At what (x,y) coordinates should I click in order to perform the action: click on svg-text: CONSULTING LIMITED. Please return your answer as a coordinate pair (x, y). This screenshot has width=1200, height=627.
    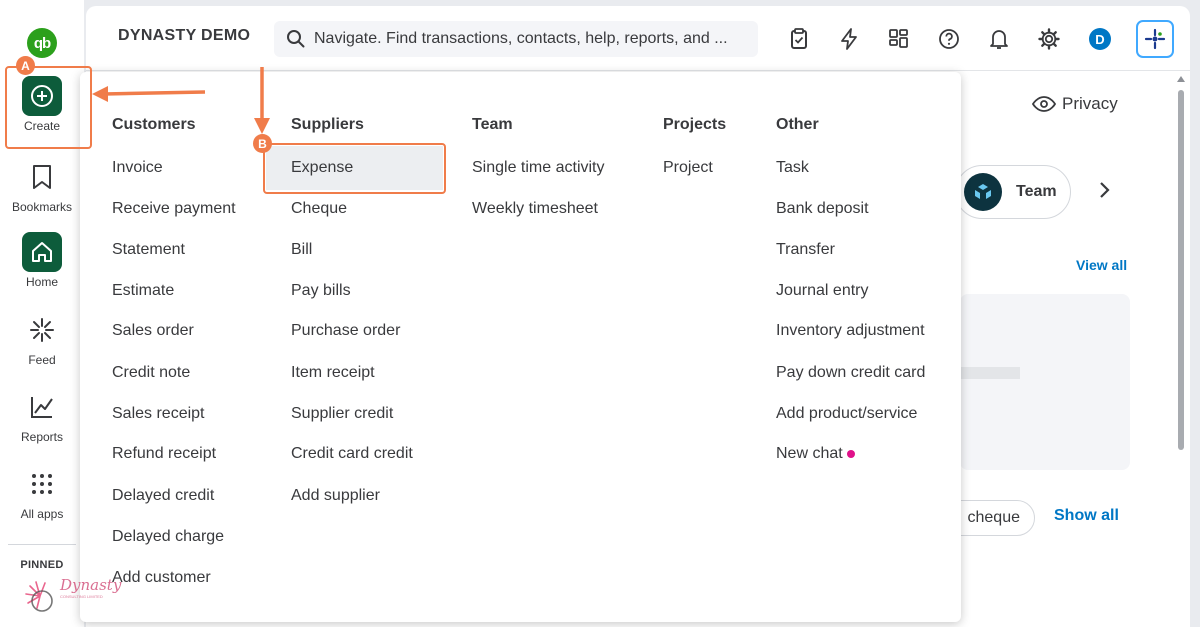
    Looking at the image, I should click on (81, 596).